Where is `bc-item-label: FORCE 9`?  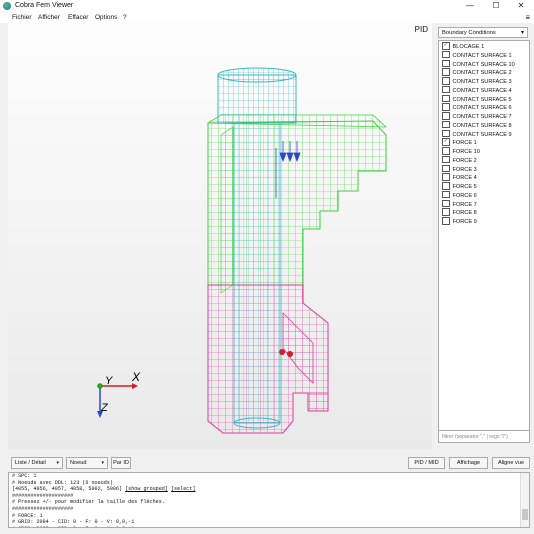
bc-item-label: FORCE 9 is located at coordinates (464, 222).